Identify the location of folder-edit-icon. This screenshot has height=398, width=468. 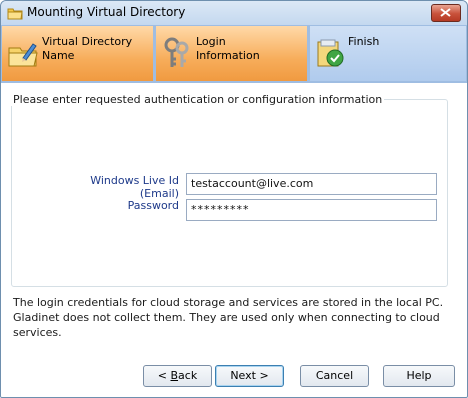
(23, 53).